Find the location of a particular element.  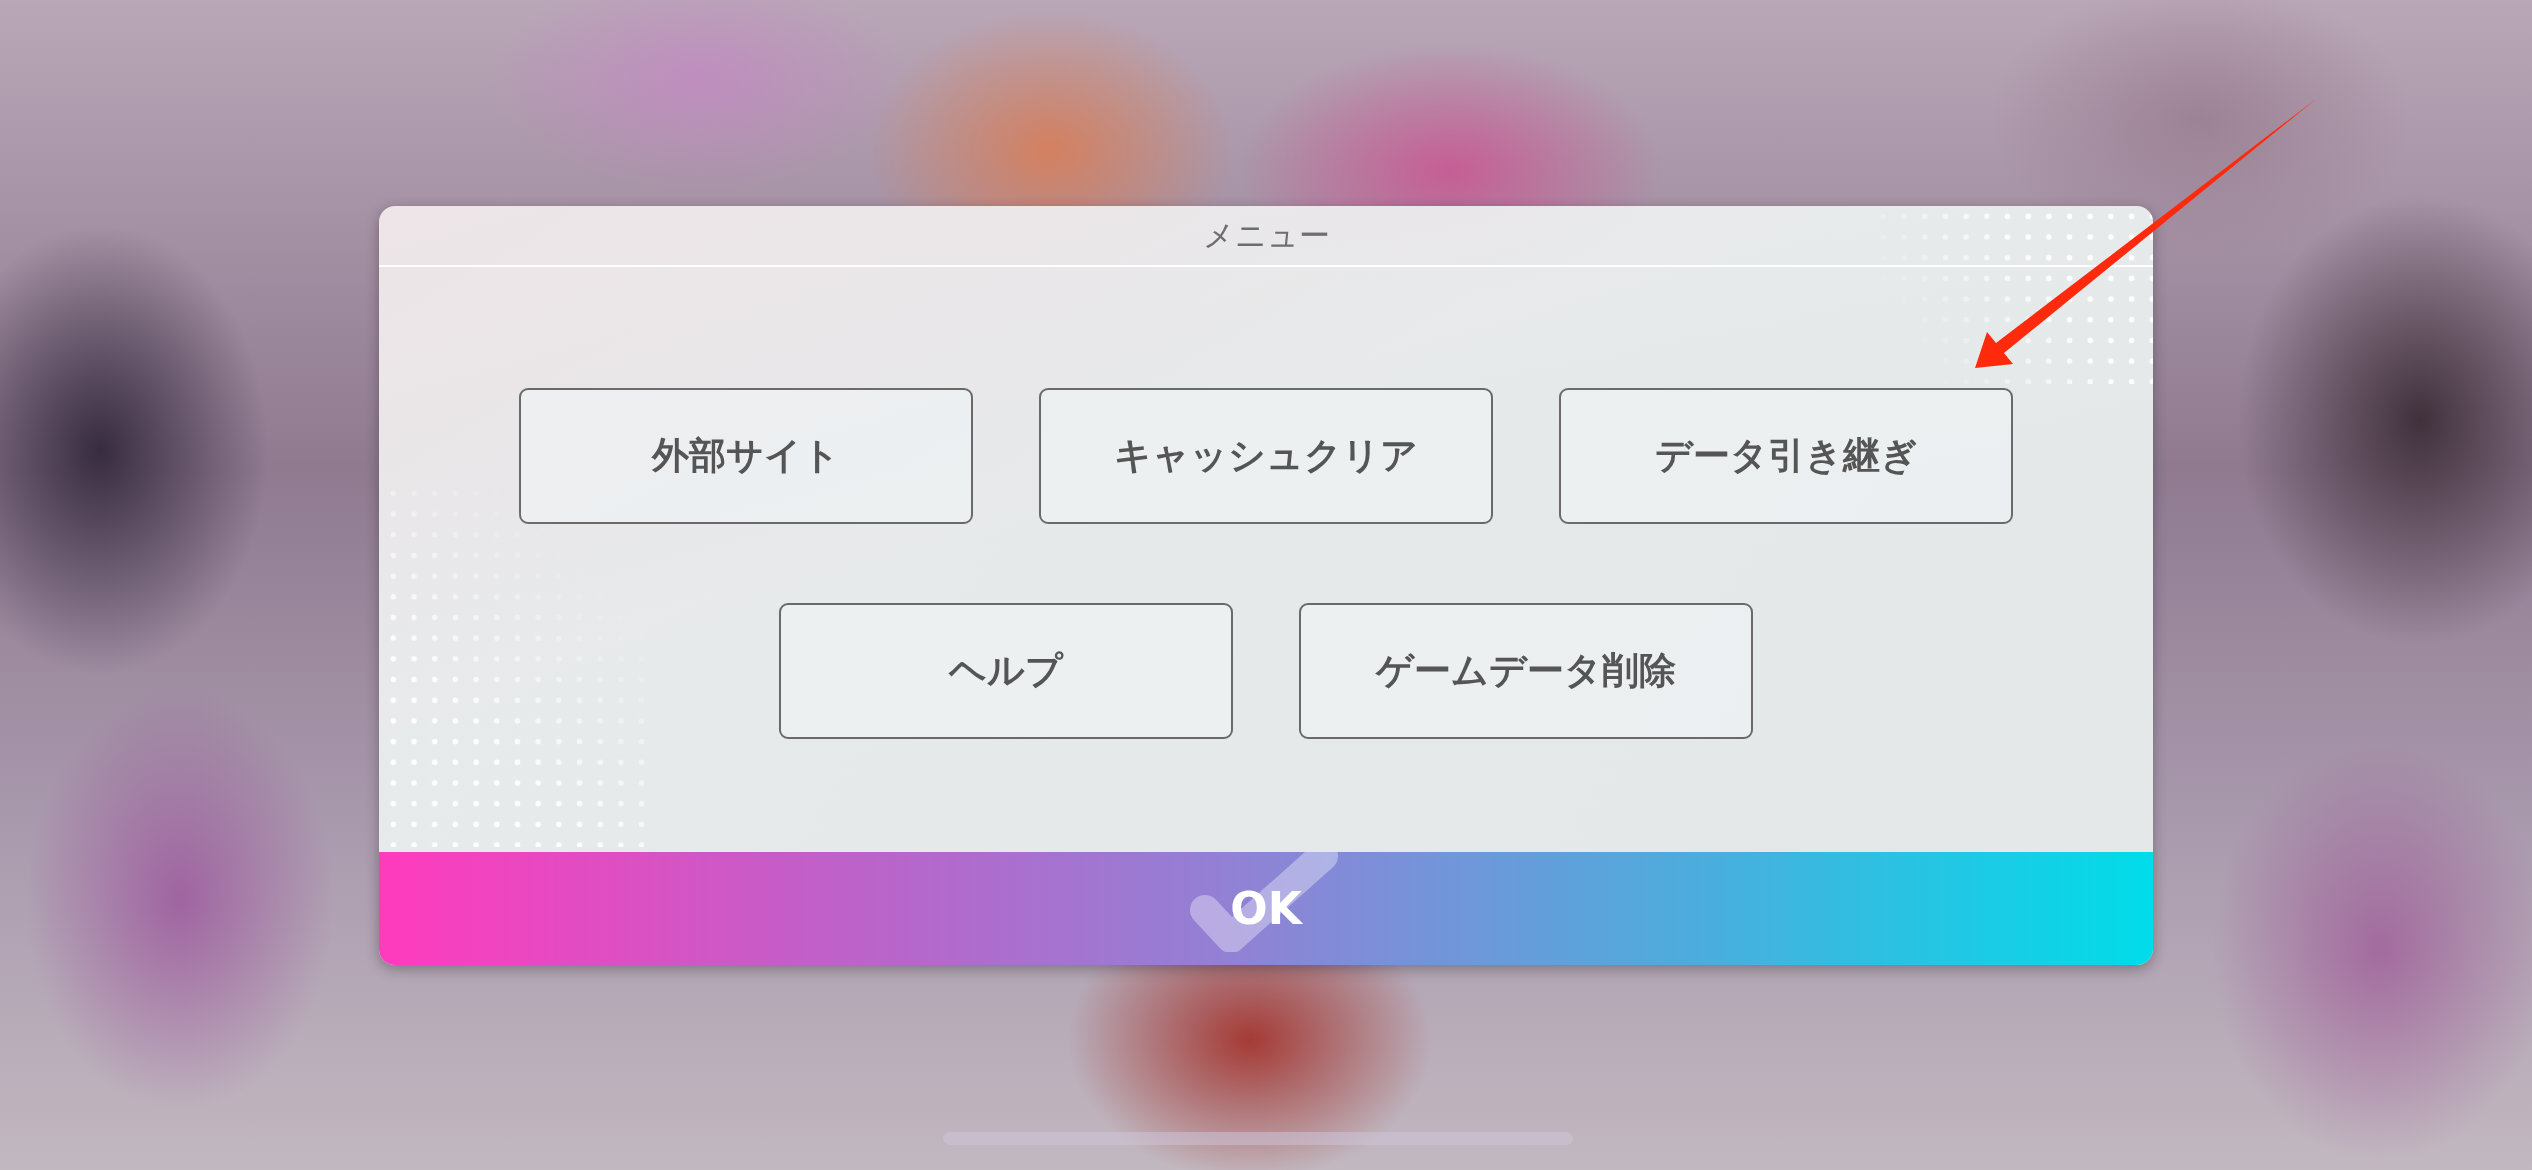

check-icon is located at coordinates (1264, 901).